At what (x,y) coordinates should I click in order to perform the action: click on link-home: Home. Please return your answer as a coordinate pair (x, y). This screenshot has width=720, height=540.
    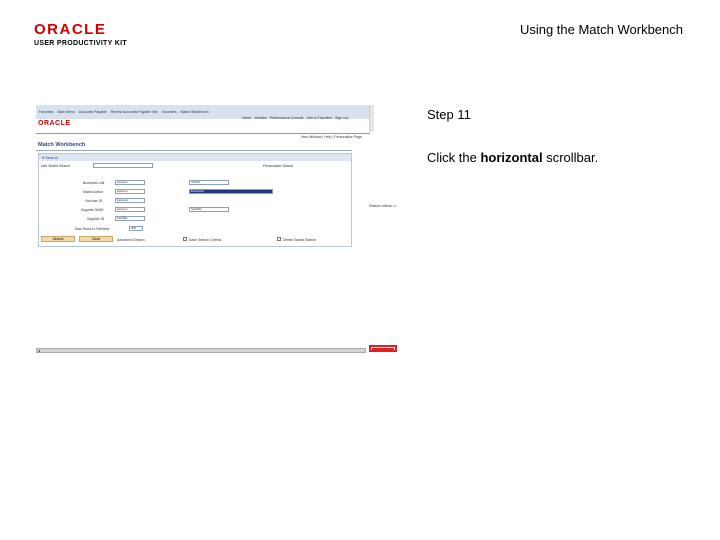
    Looking at the image, I should click on (246, 118).